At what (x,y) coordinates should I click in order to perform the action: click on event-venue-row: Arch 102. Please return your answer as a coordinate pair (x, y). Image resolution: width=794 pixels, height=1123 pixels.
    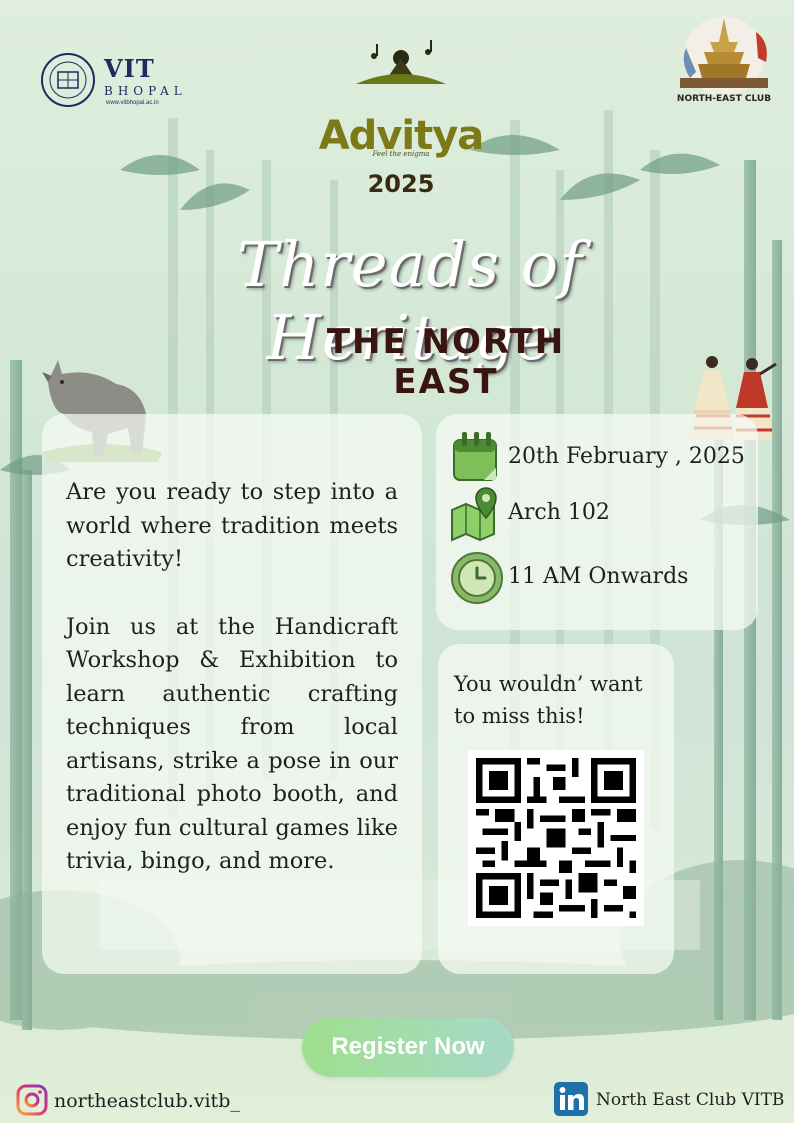
    Looking at the image, I should click on (600, 514).